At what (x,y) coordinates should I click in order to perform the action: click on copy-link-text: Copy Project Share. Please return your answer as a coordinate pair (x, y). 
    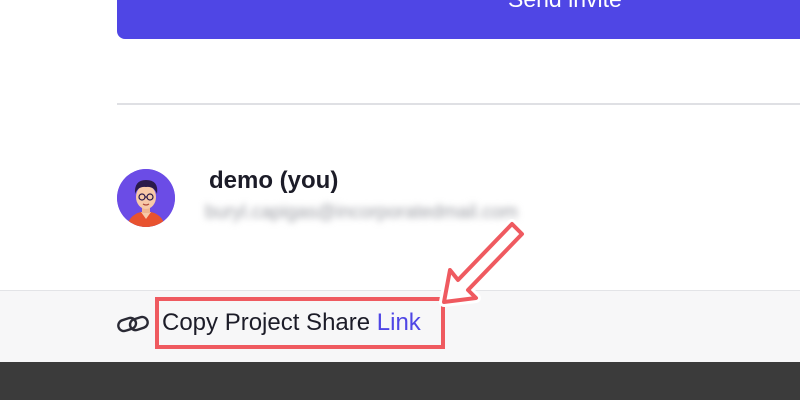
    Looking at the image, I should click on (269, 322).